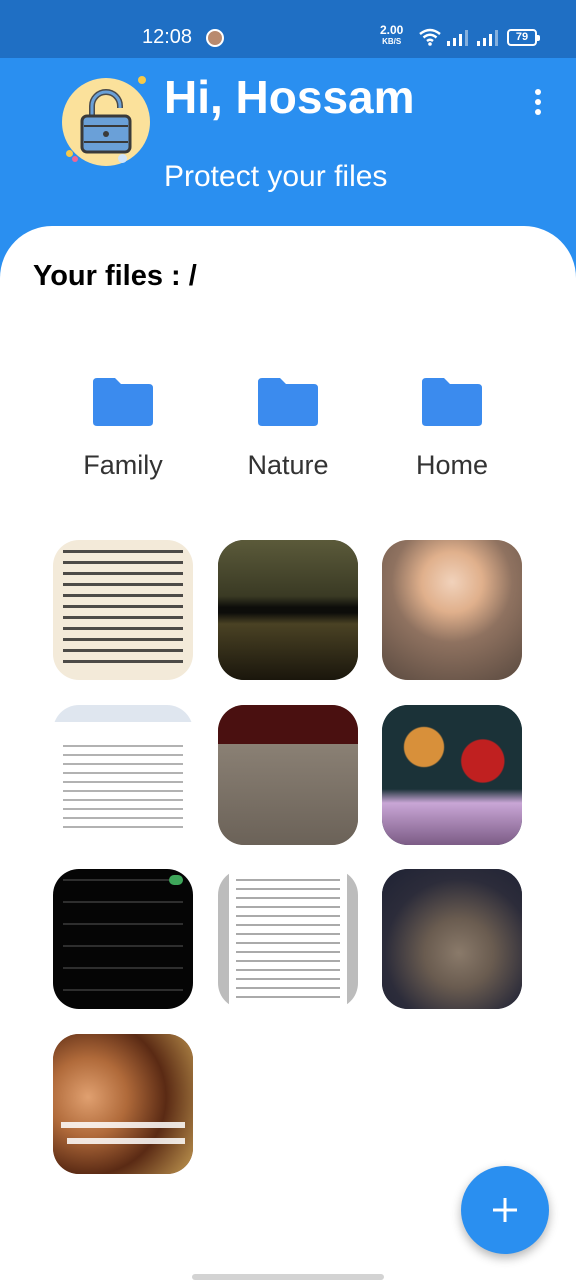 The height and width of the screenshot is (1280, 576). What do you see at coordinates (288, 428) in the screenshot?
I see `folder-item-nature: Nature` at bounding box center [288, 428].